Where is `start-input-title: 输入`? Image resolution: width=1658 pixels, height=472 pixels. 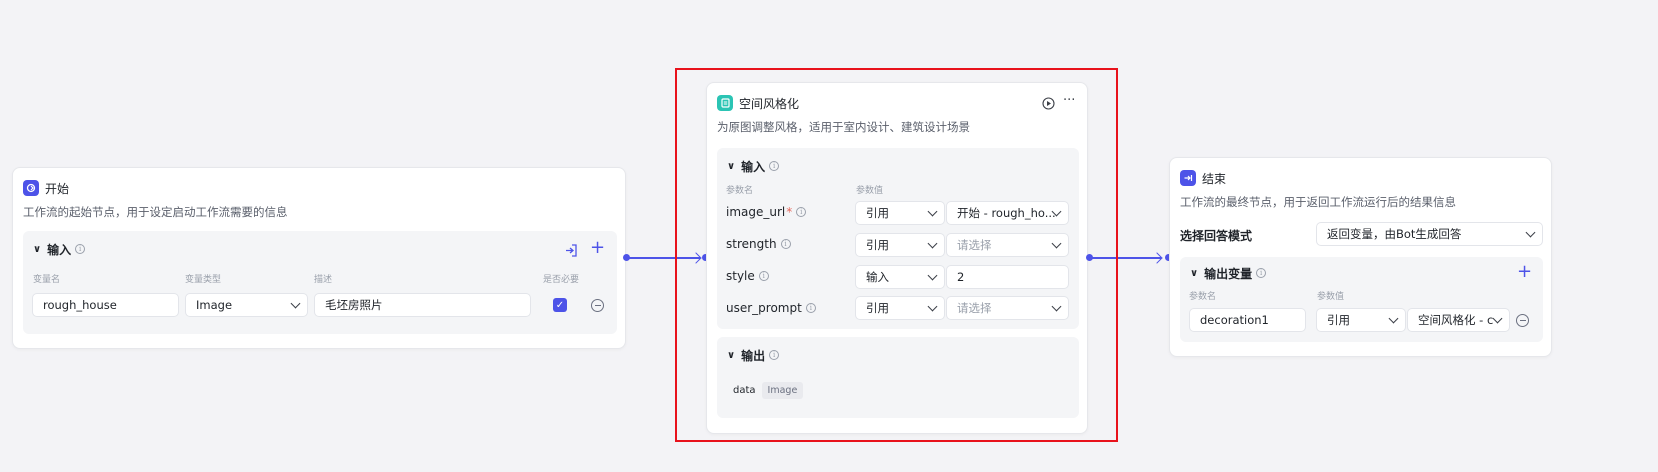
start-input-title: 输入 is located at coordinates (59, 249).